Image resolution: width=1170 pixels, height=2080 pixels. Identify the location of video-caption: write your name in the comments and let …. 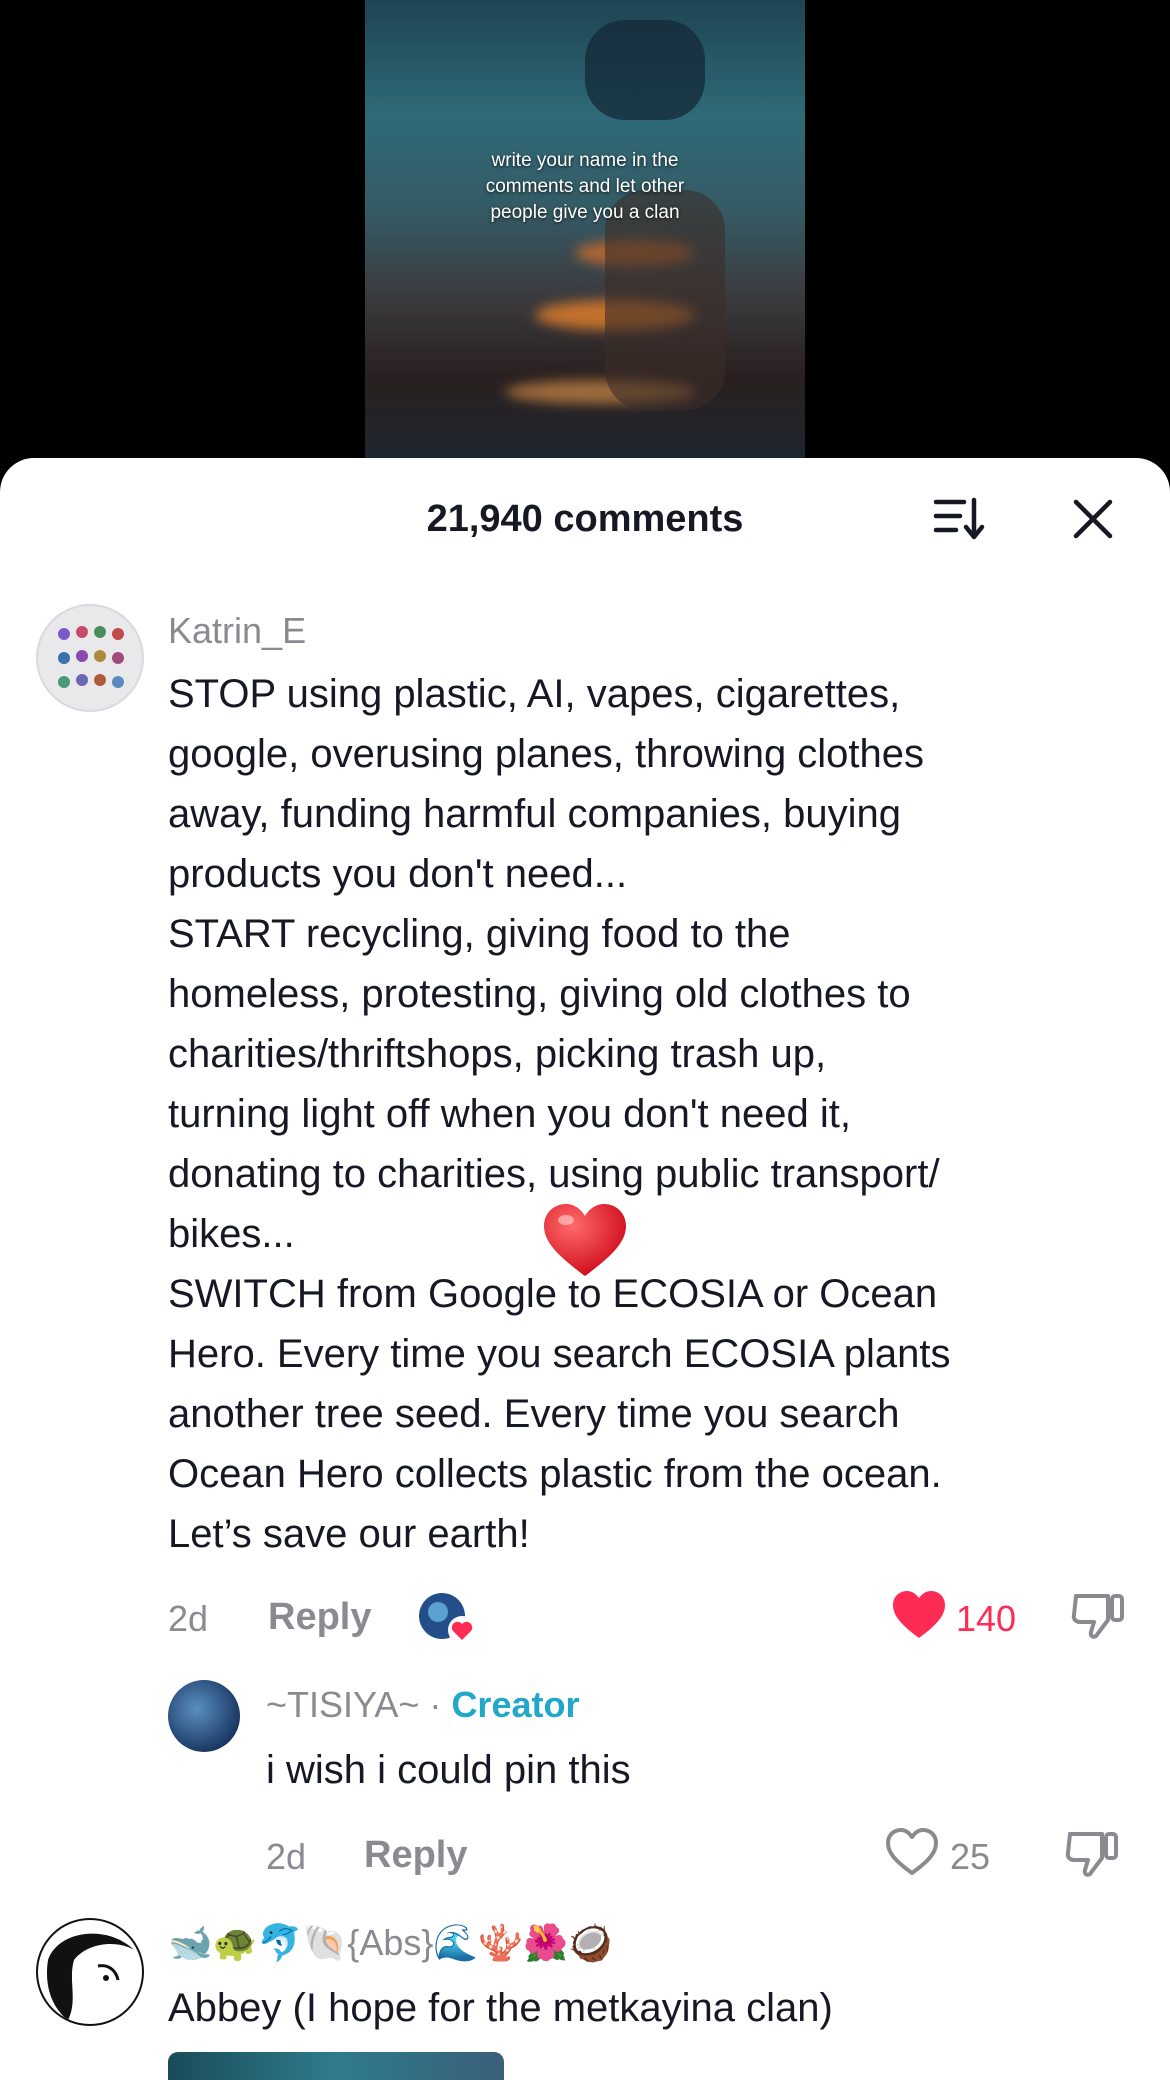
(585, 186).